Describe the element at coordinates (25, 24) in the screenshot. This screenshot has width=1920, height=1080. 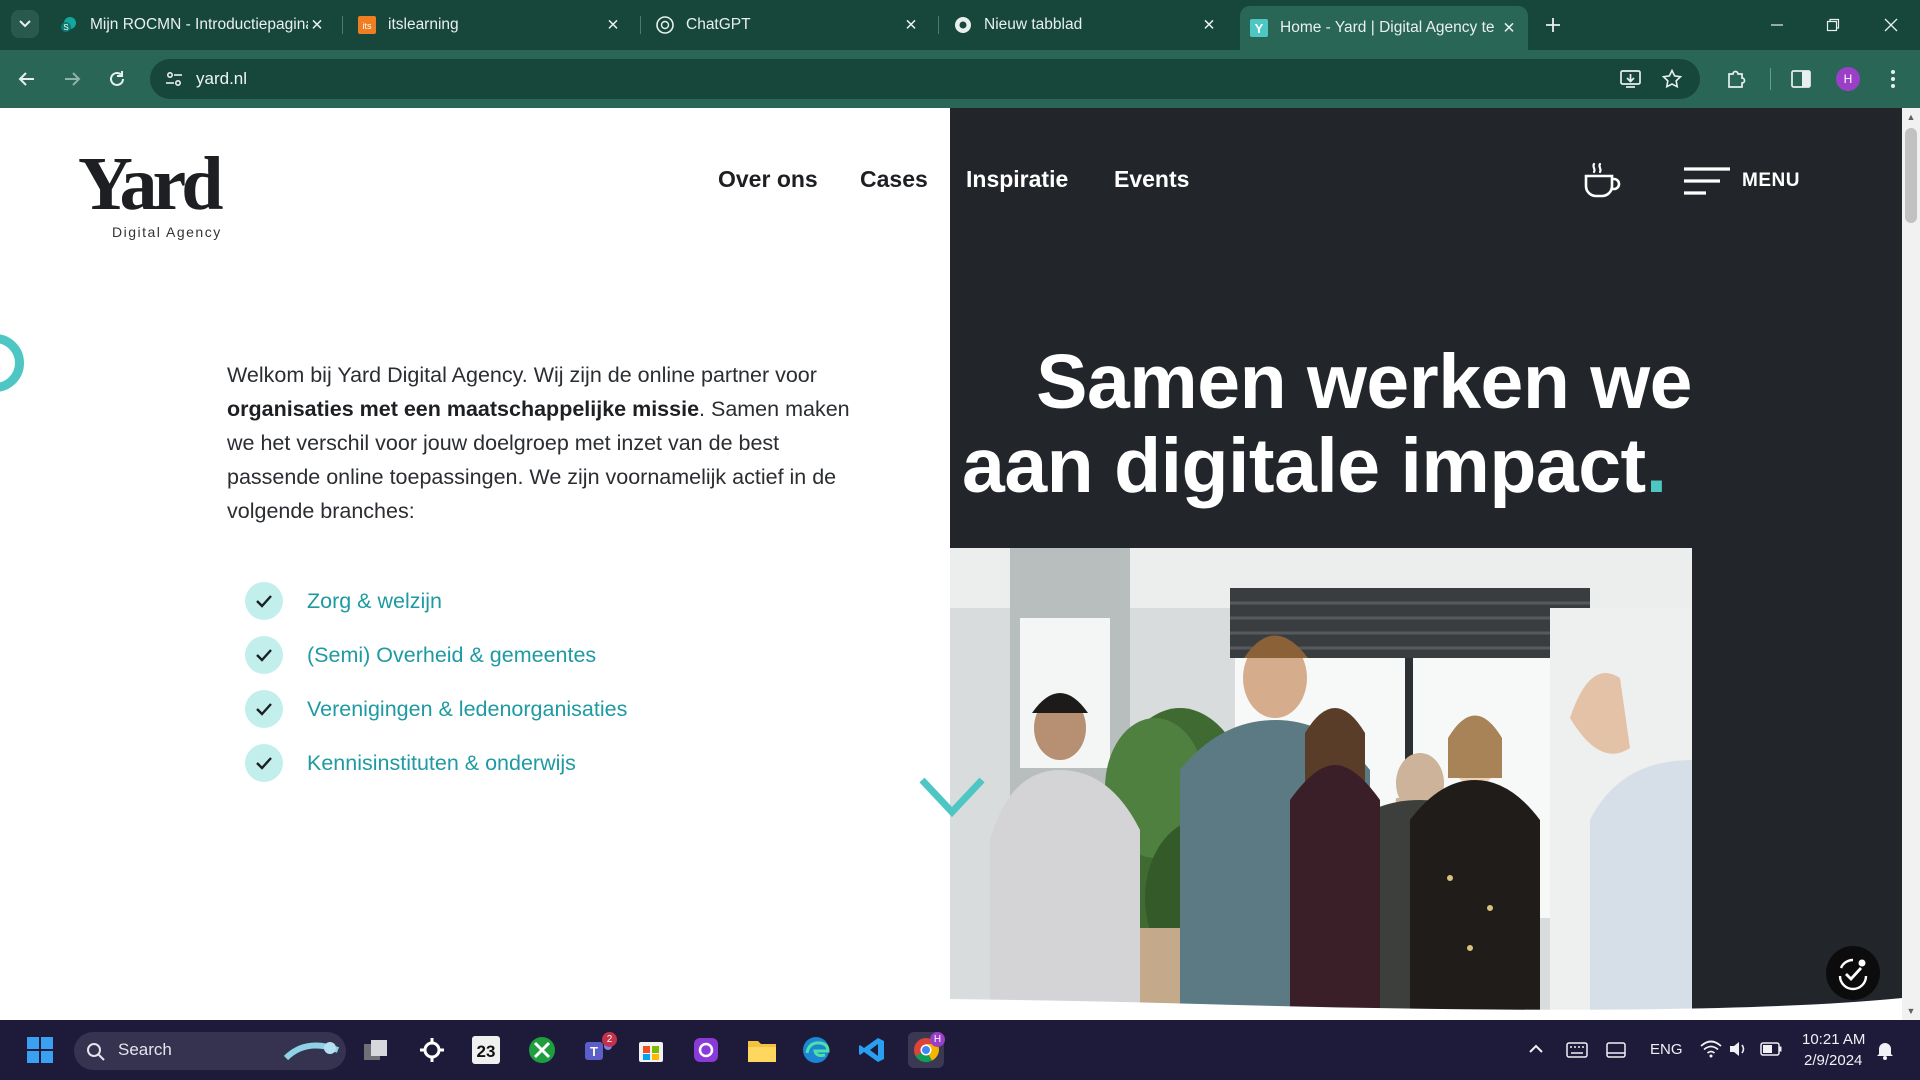
I see `tab-search-button` at that location.